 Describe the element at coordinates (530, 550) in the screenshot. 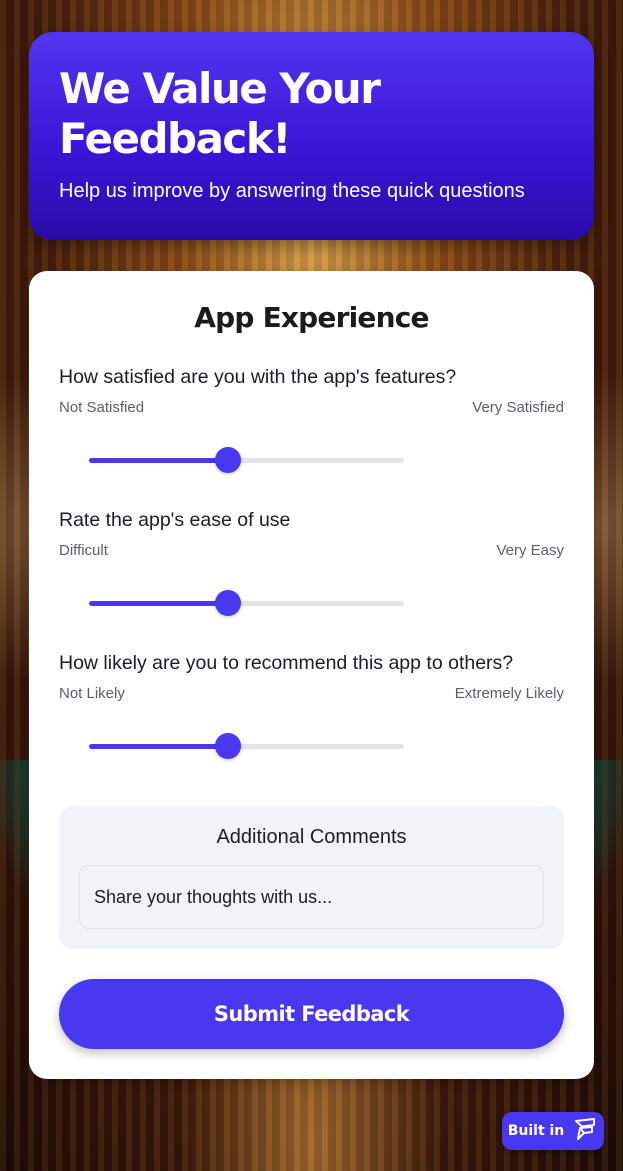

I see `scale-max-label: Very Easy` at that location.